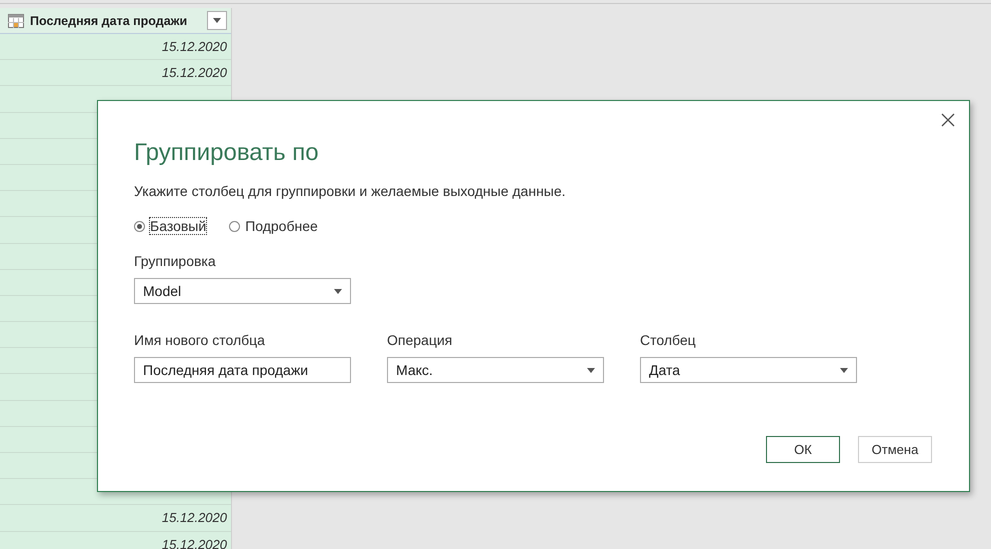 The height and width of the screenshot is (549, 991). Describe the element at coordinates (748, 370) in the screenshot. I see `dropdown: Дата` at that location.